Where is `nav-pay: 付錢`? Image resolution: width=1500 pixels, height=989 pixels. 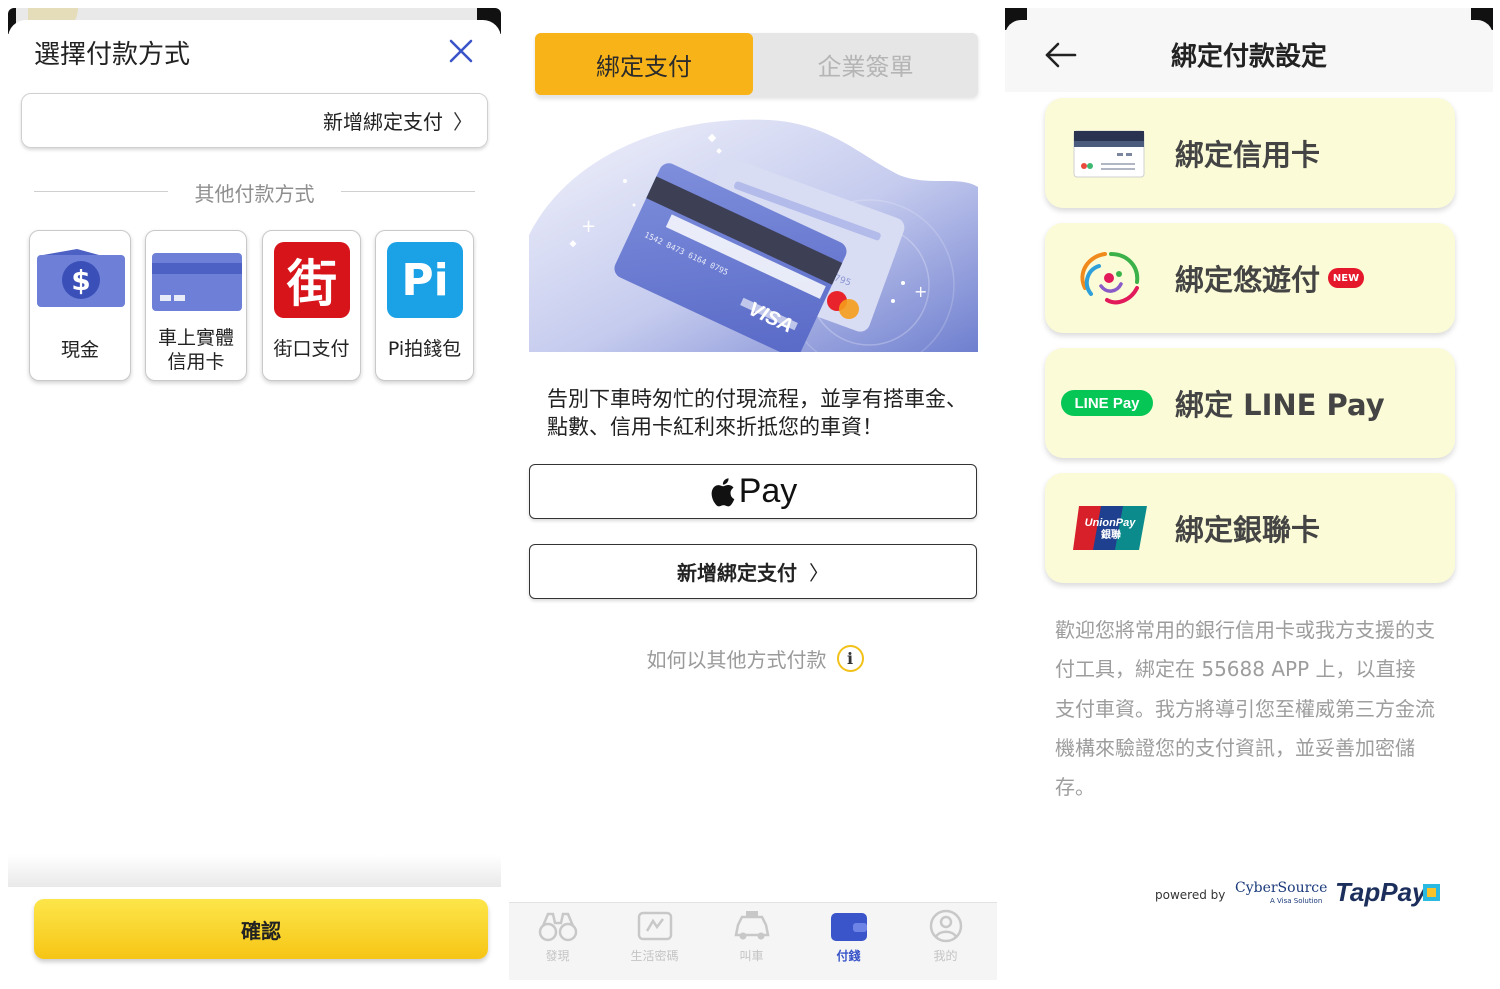 nav-pay: 付錢 is located at coordinates (848, 942).